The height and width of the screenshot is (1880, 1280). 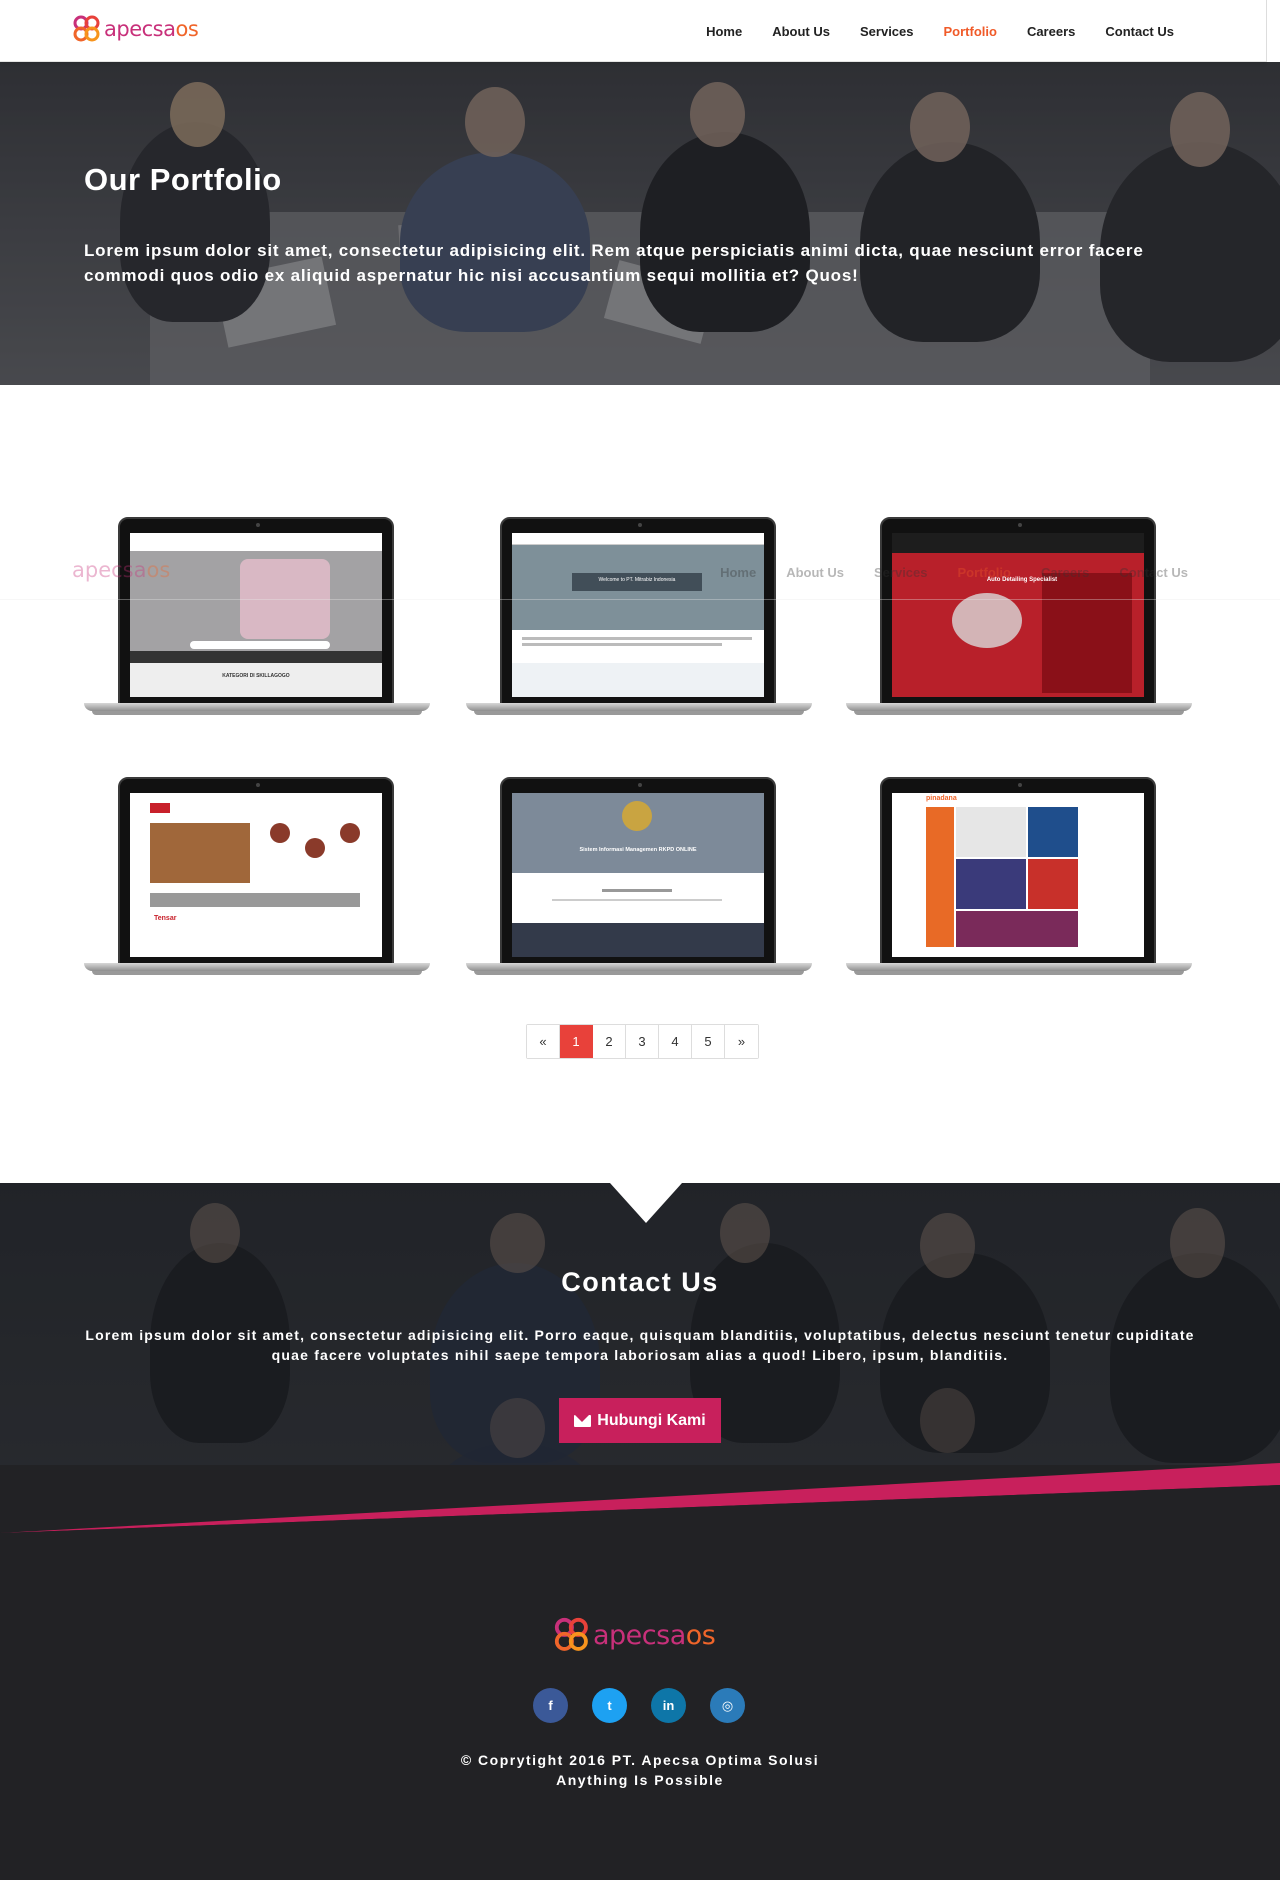 I want to click on nav-services: Services, so click(x=887, y=31).